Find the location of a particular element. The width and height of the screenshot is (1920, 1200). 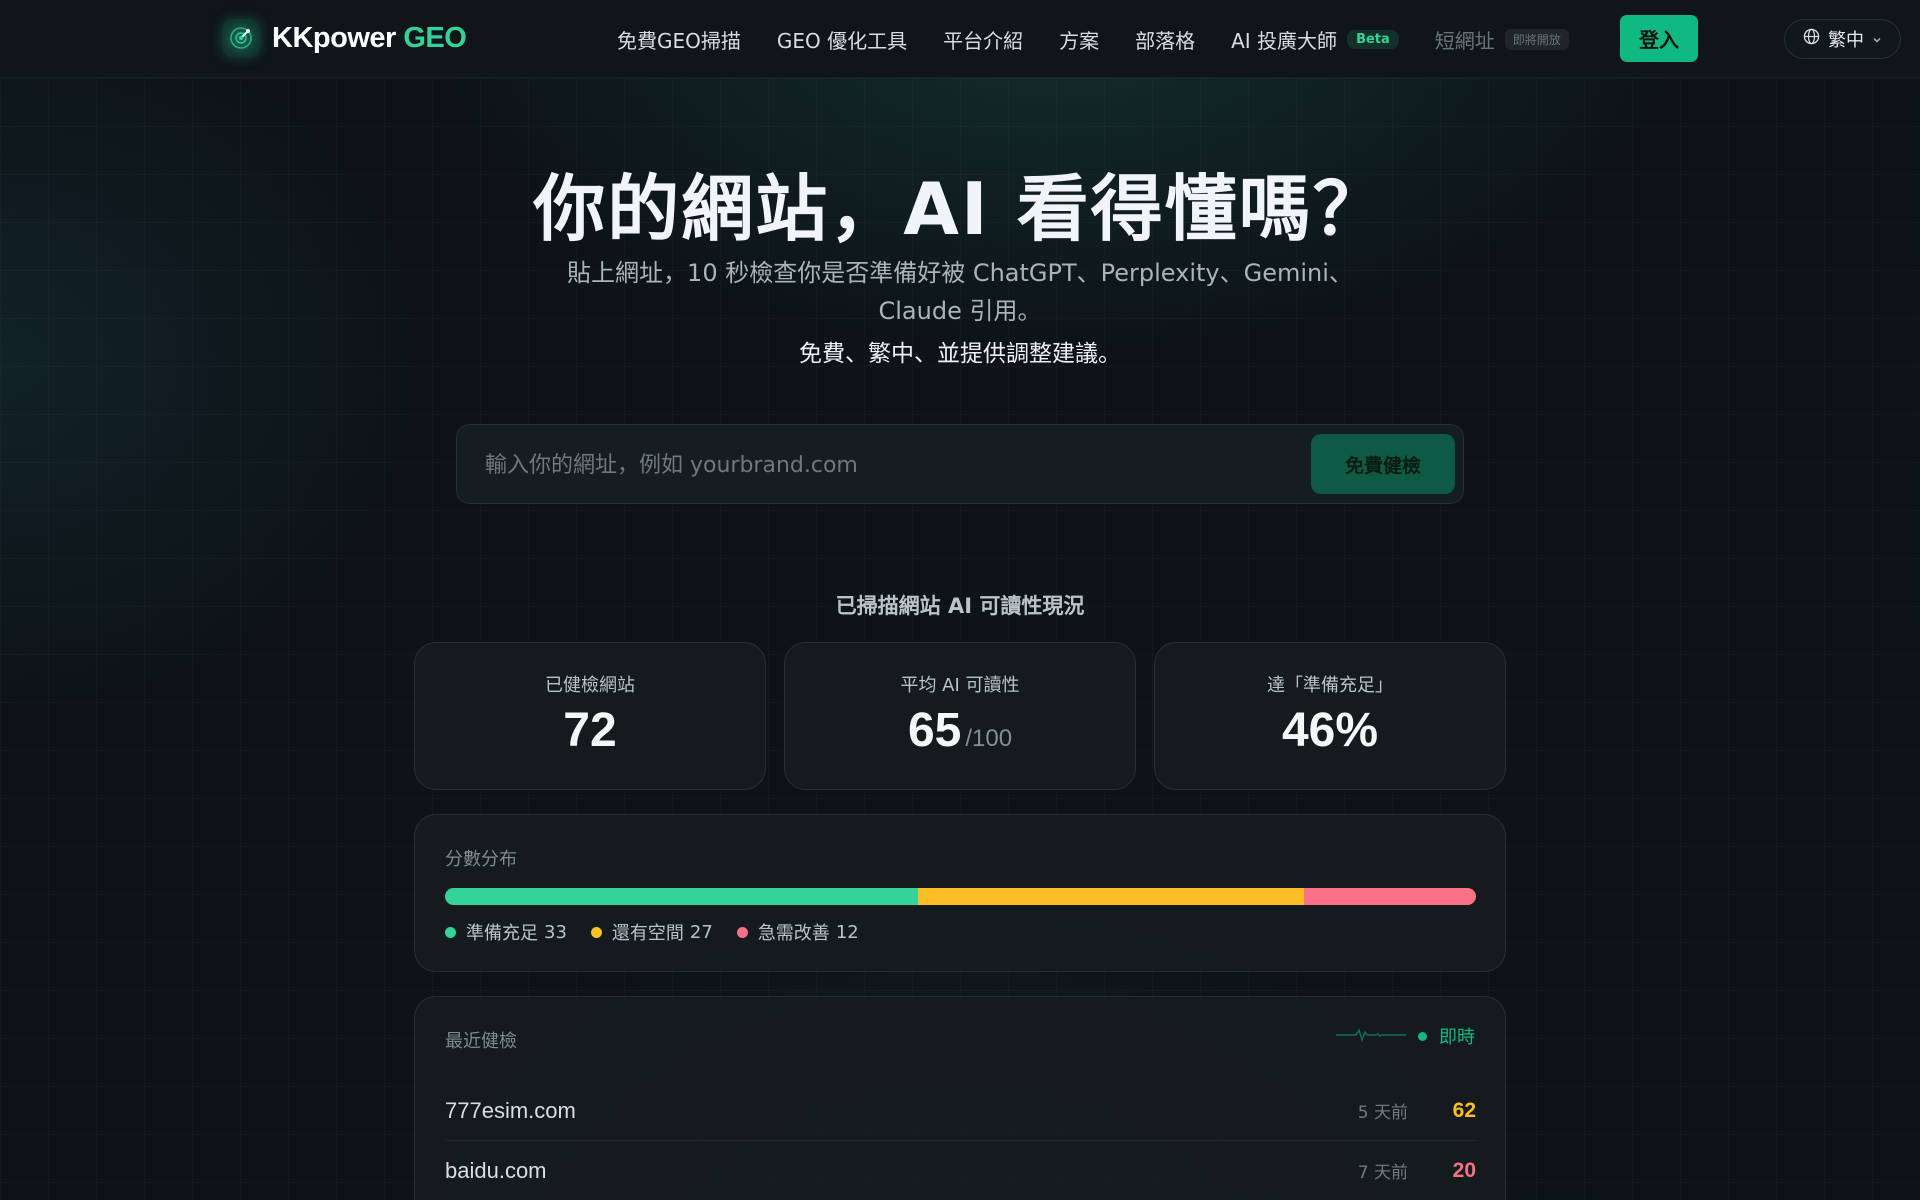

nav-link-plans: 方案 is located at coordinates (1079, 39).